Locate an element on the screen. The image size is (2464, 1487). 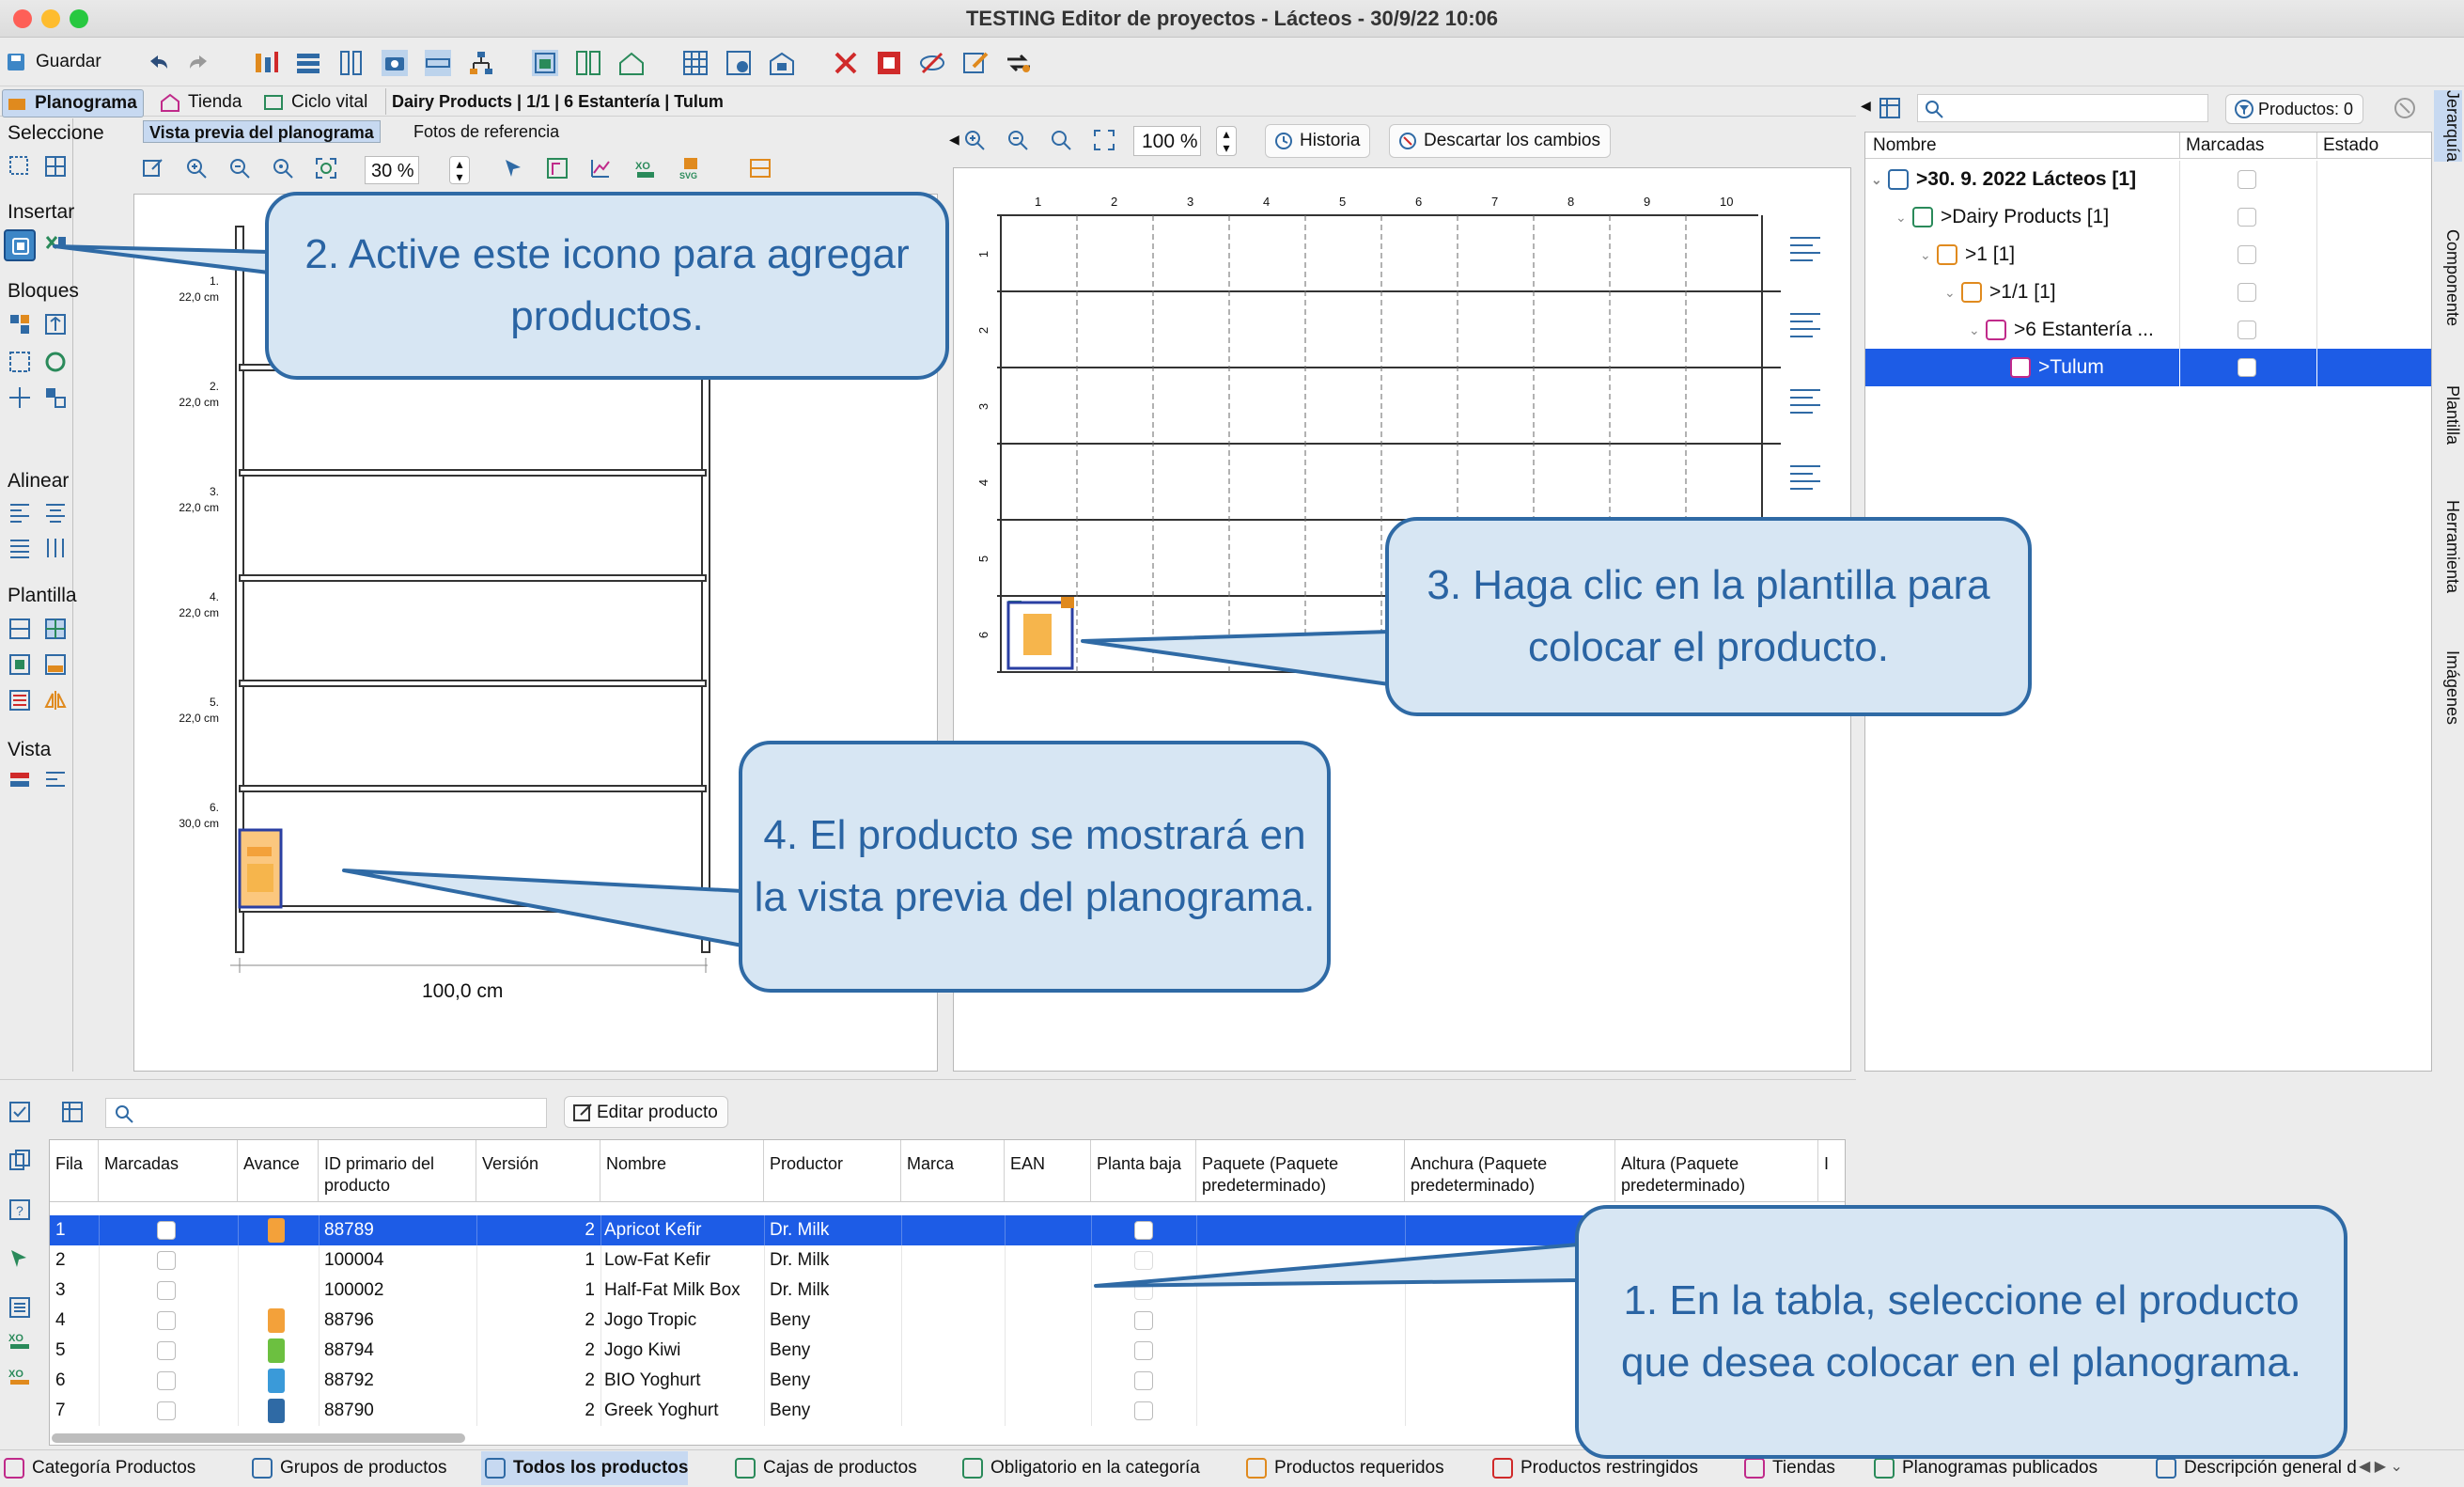
column-header: I is located at coordinates (1831, 1171).